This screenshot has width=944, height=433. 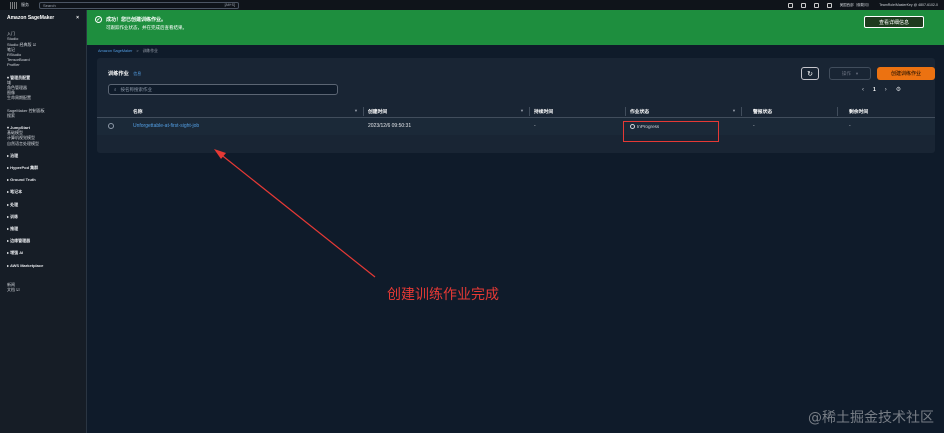 I want to click on notifications-icon, so click(x=803, y=5).